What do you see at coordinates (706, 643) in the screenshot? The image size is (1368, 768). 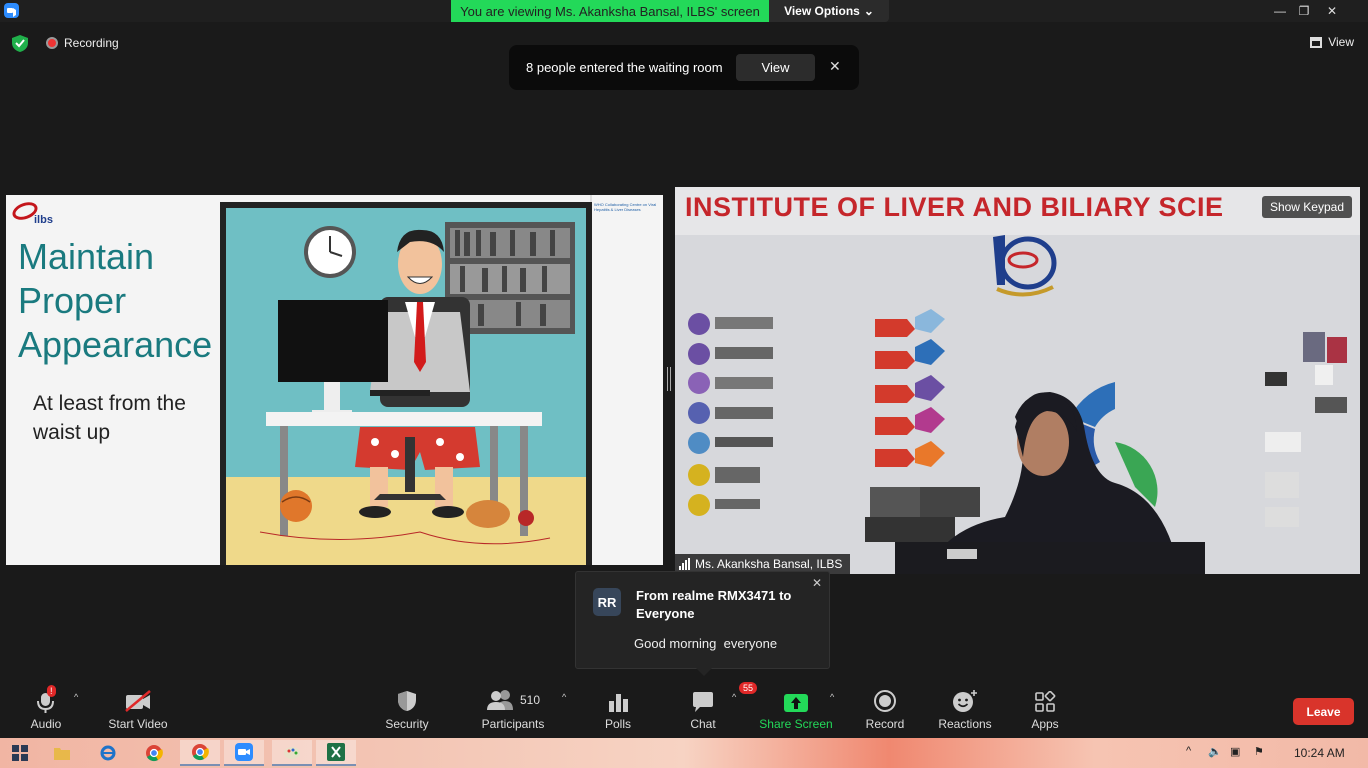 I see `chat-message: Good morning everyone` at bounding box center [706, 643].